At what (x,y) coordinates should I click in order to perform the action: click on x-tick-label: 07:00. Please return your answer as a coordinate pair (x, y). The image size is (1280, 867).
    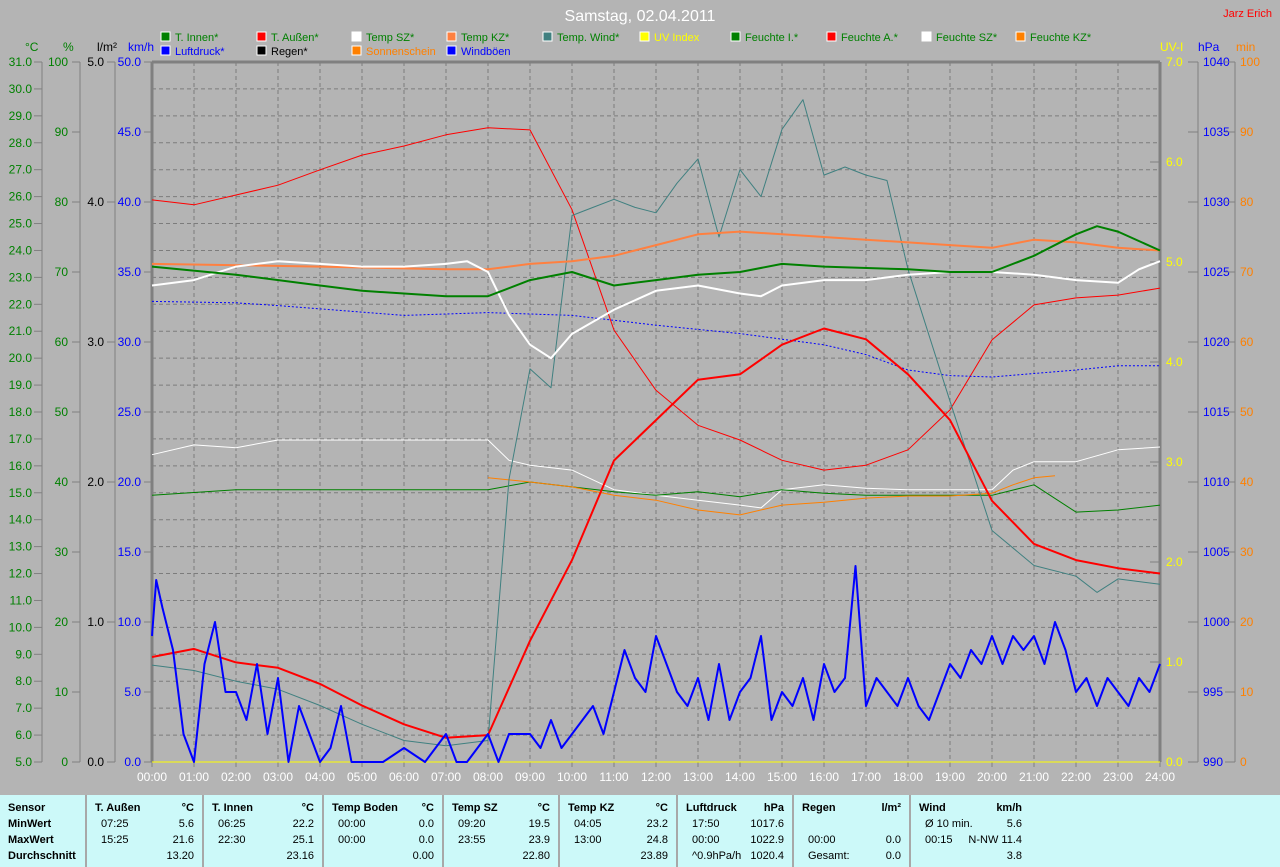
    Looking at the image, I should click on (446, 777).